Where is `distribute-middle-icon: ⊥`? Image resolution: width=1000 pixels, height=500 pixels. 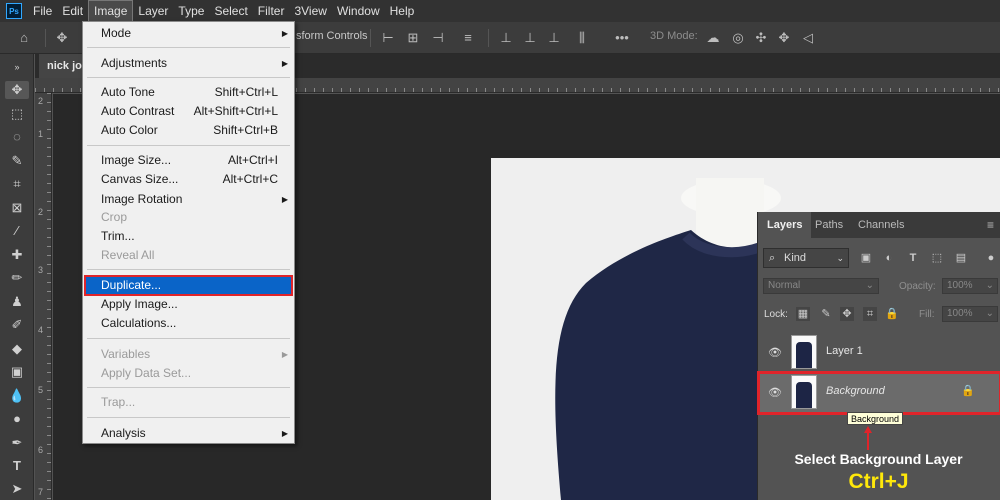
distribute-middle-icon: ⊥ is located at coordinates (530, 38).